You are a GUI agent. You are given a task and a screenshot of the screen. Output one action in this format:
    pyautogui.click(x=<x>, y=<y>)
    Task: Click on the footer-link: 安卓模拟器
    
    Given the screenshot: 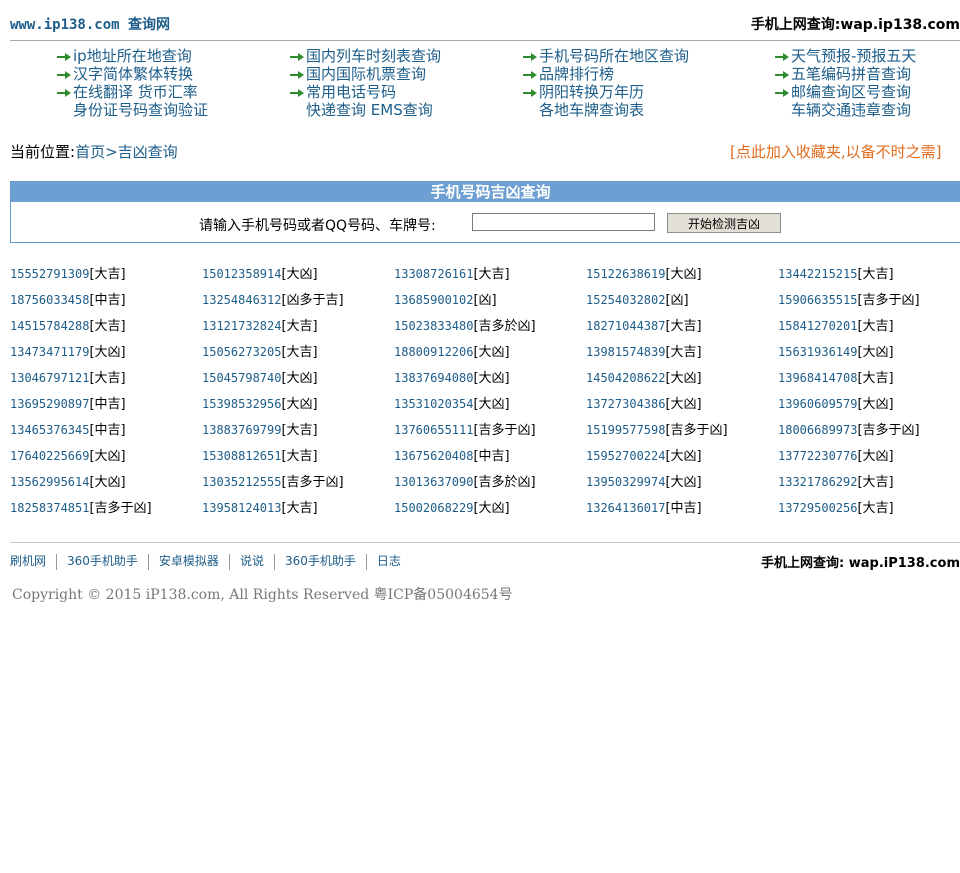 What is the action you would take?
    pyautogui.click(x=189, y=561)
    